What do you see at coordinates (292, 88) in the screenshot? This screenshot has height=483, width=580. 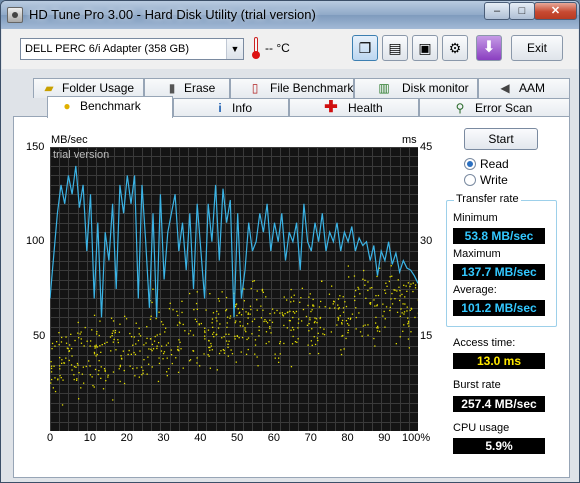 I see `tab-file-benchmark: ▯ File Benchmark` at bounding box center [292, 88].